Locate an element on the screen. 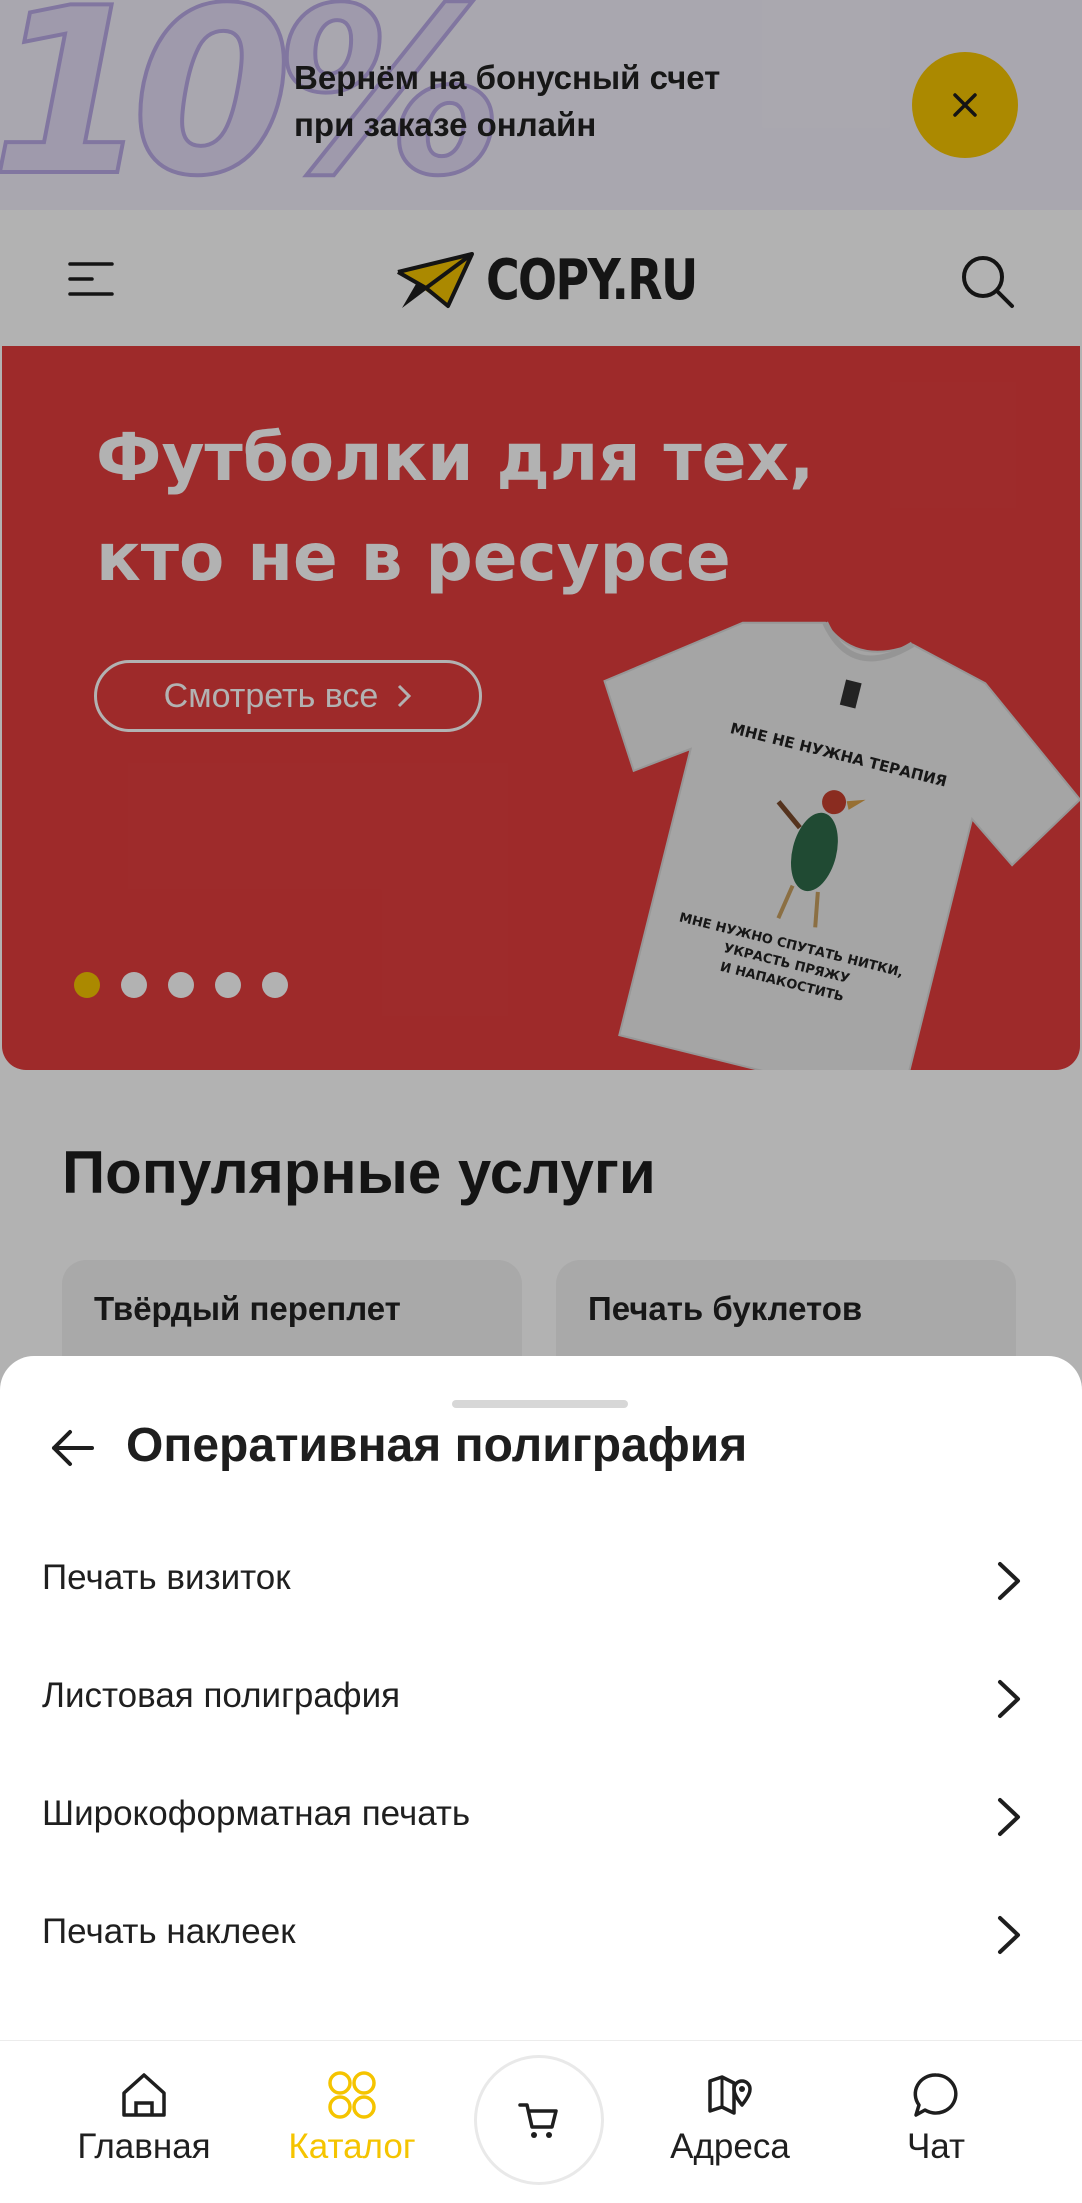 The image size is (1082, 2203). cart-icon is located at coordinates (538, 2120).